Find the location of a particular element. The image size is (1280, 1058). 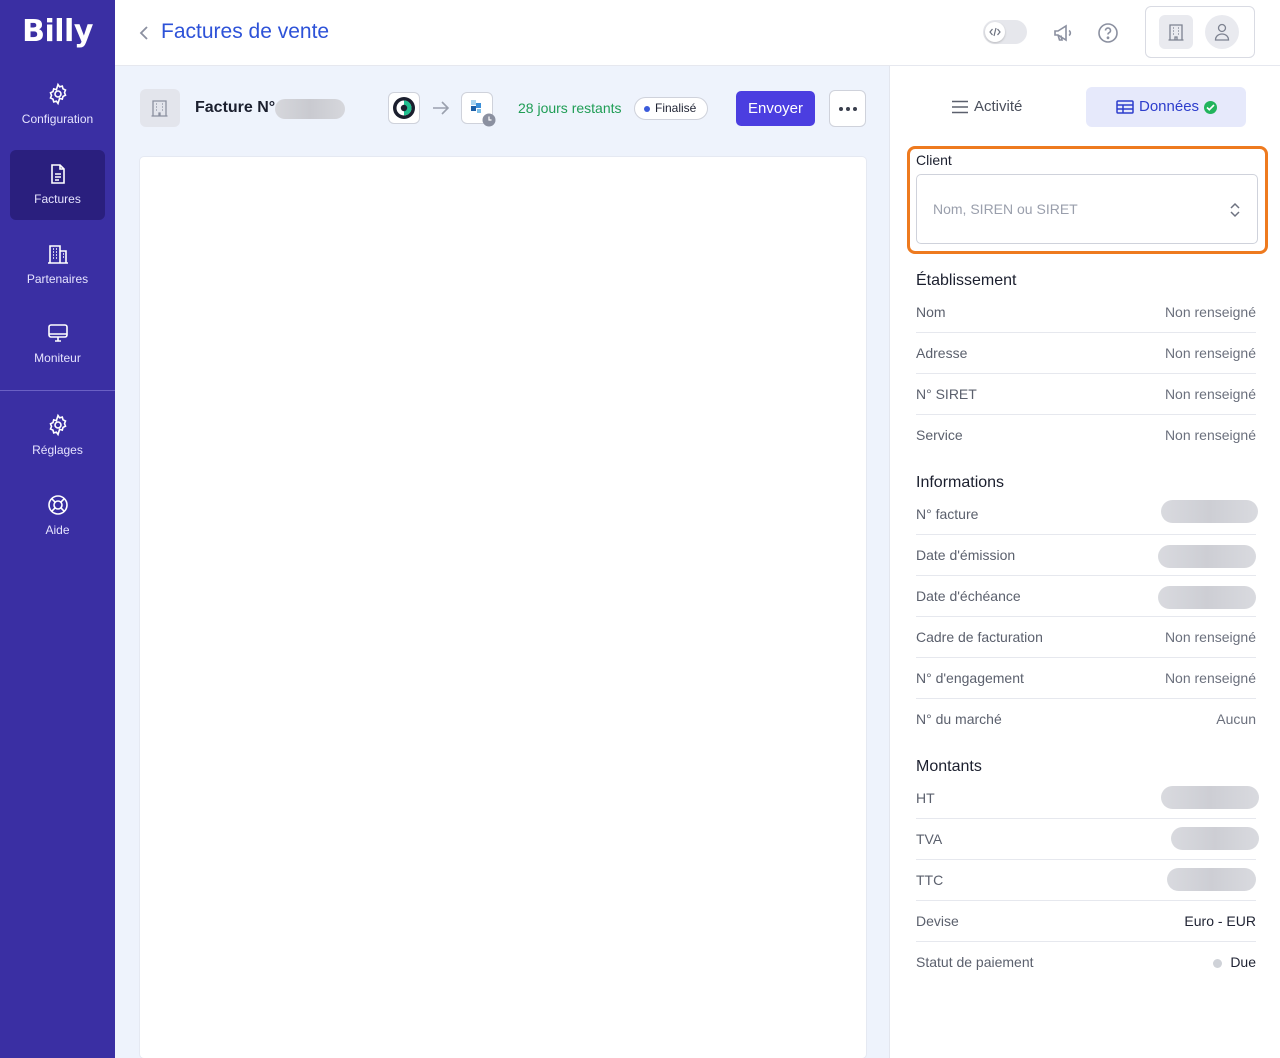

payment-status-value: Due is located at coordinates (1243, 962).